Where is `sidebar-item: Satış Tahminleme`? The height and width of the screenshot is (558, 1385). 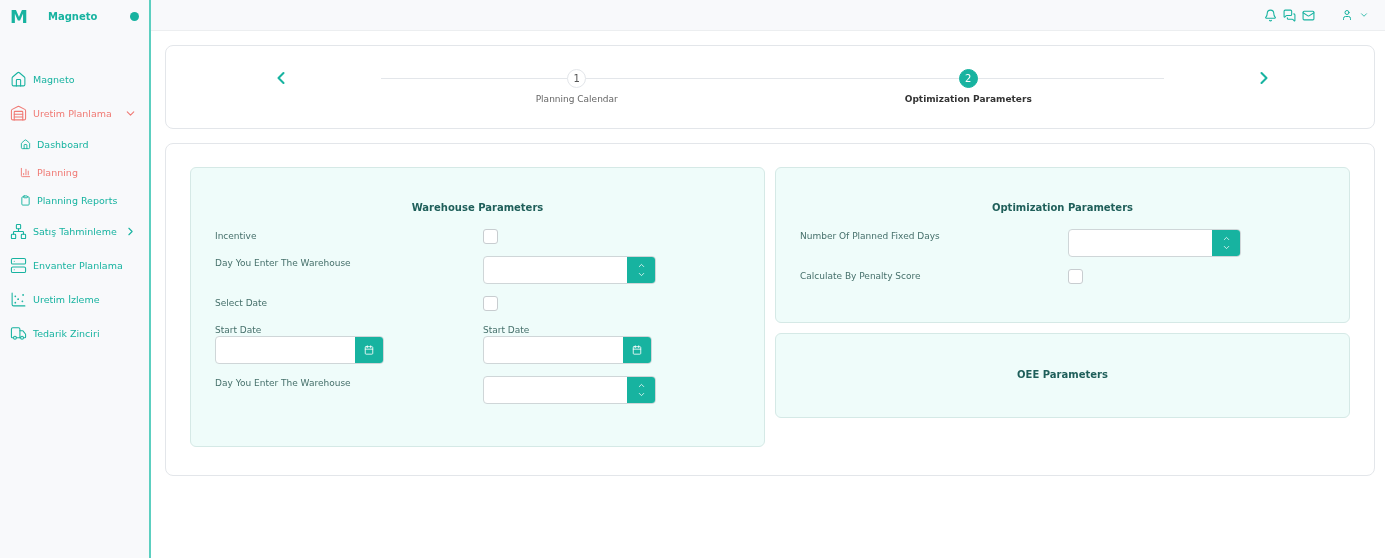 sidebar-item: Satış Tahminleme is located at coordinates (74, 231).